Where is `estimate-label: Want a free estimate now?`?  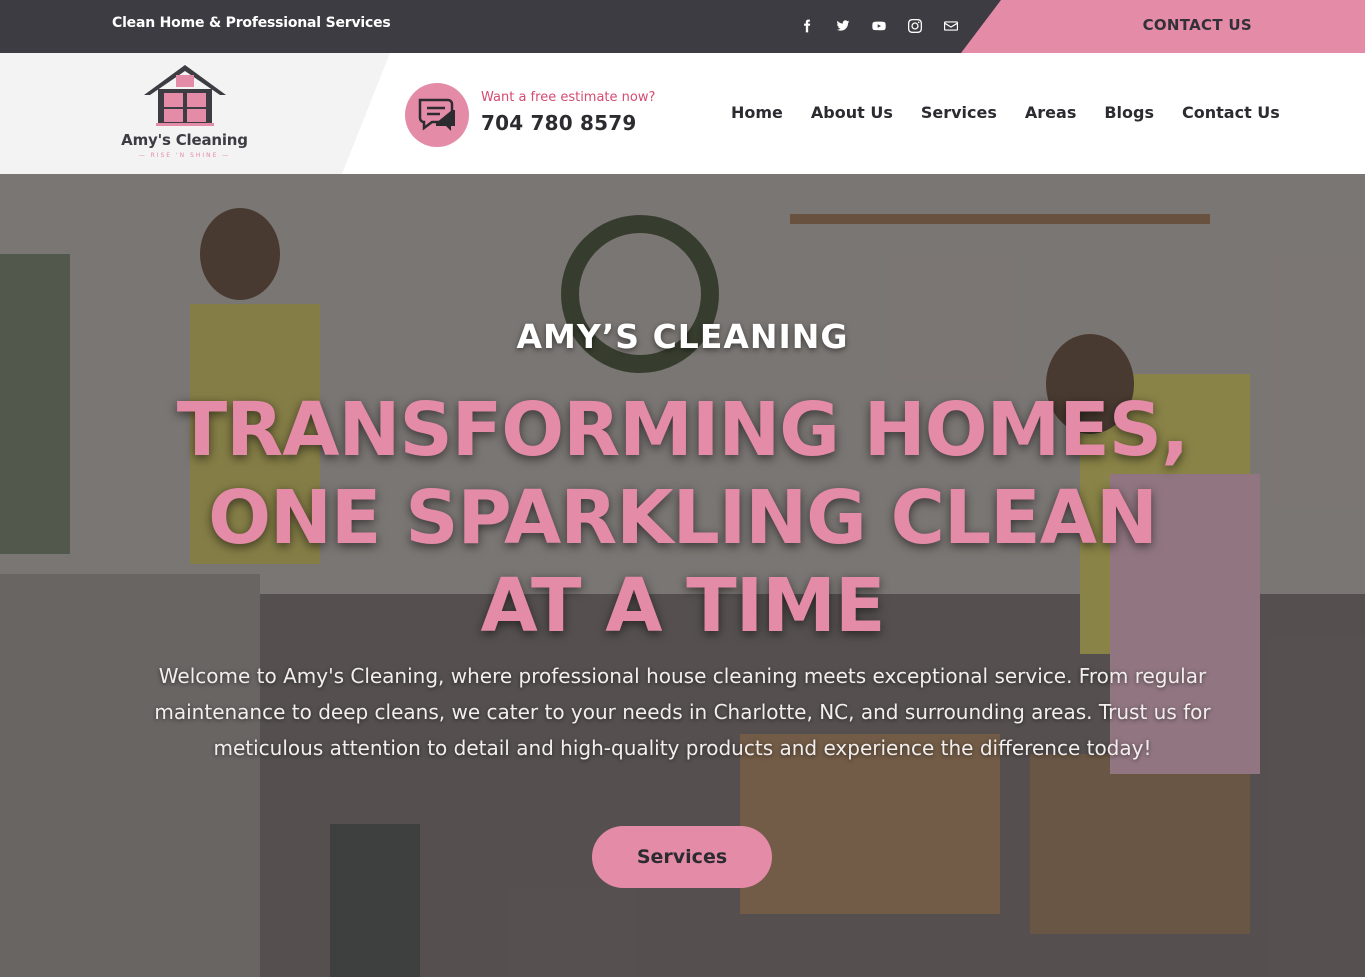 estimate-label: Want a free estimate now? is located at coordinates (568, 97).